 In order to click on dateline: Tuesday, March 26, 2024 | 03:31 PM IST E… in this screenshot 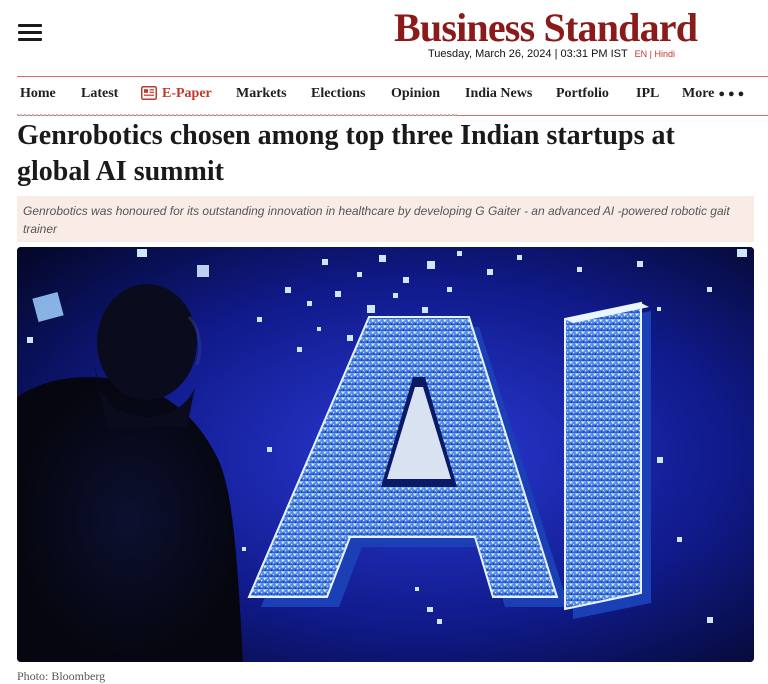, I will do `click(551, 54)`.